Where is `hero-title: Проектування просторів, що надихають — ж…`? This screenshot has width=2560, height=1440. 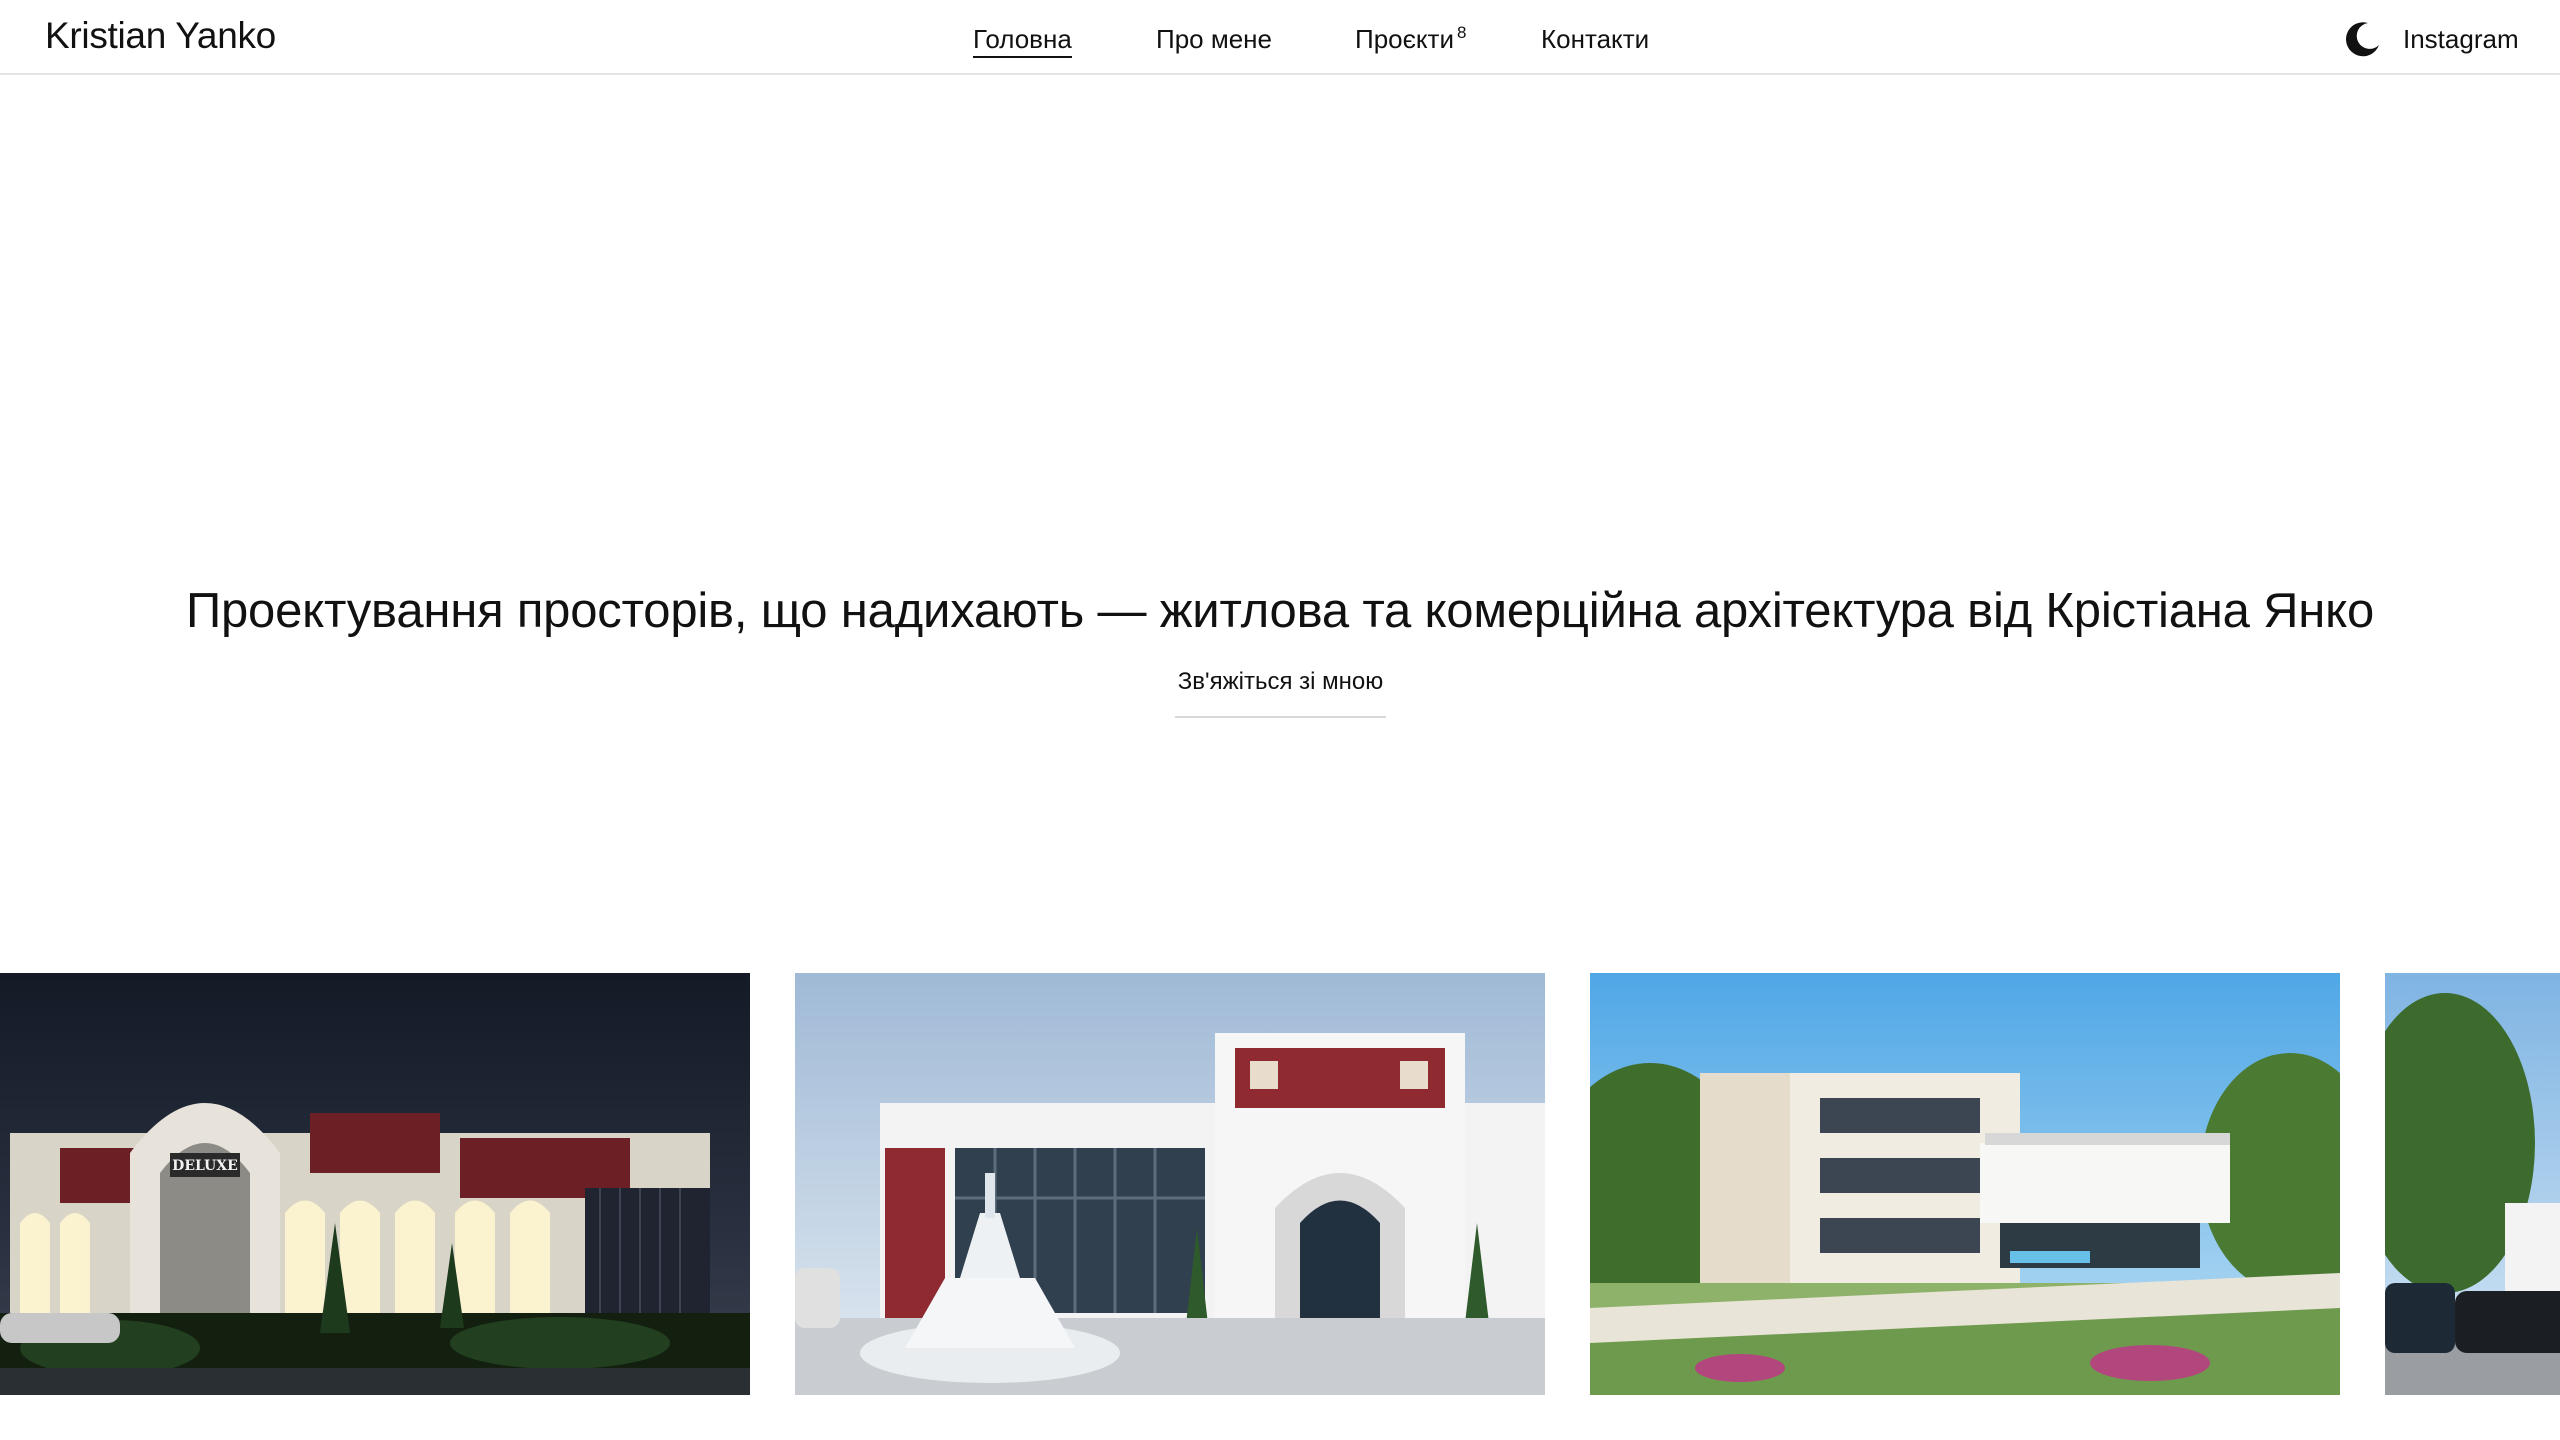 hero-title: Проектування просторів, що надихають — ж… is located at coordinates (1280, 611).